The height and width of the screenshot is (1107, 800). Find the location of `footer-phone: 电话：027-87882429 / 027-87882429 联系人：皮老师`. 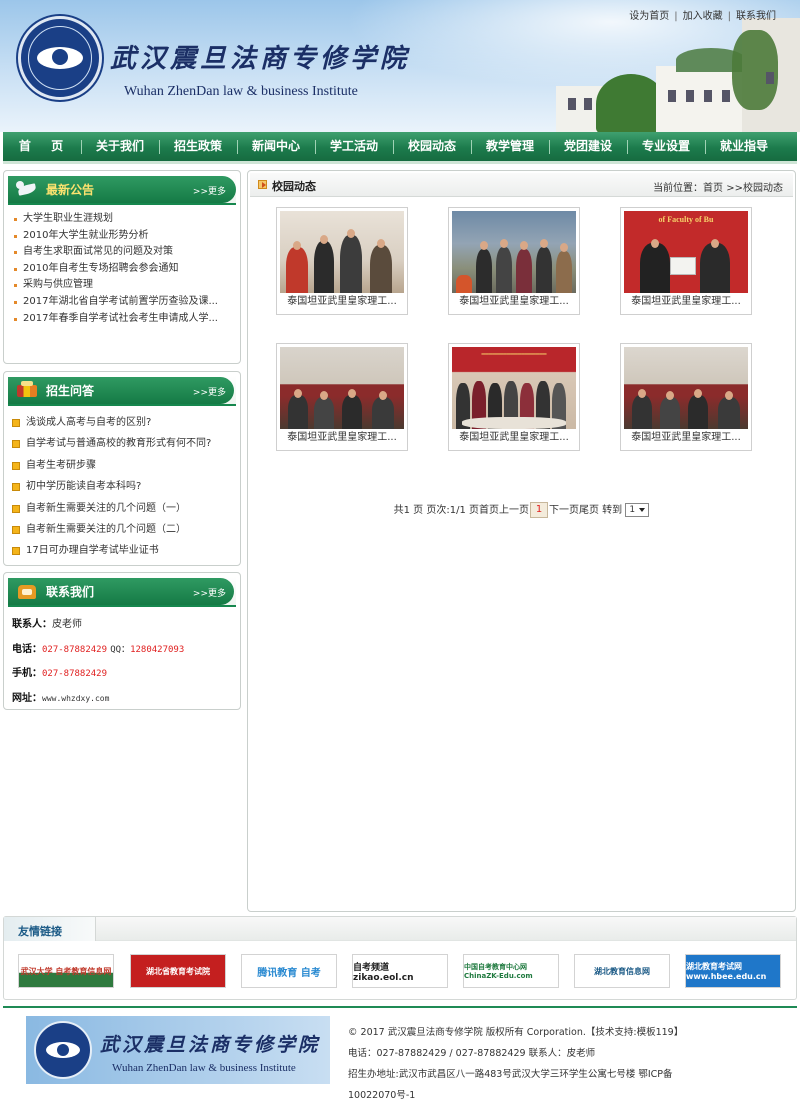

footer-phone: 电话：027-87882429 / 027-87882429 联系人：皮老师 is located at coordinates (472, 1053).